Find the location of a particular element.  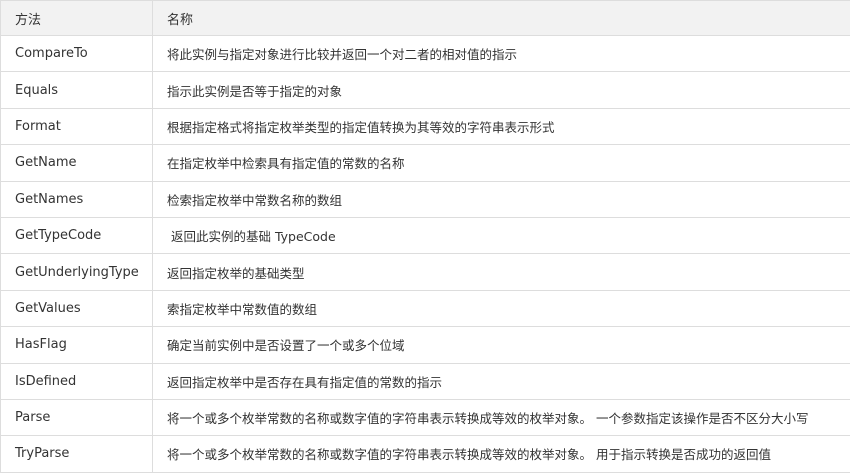

method-description: 确定当前实例中是否设置了一个或多个位域 is located at coordinates (501, 345).